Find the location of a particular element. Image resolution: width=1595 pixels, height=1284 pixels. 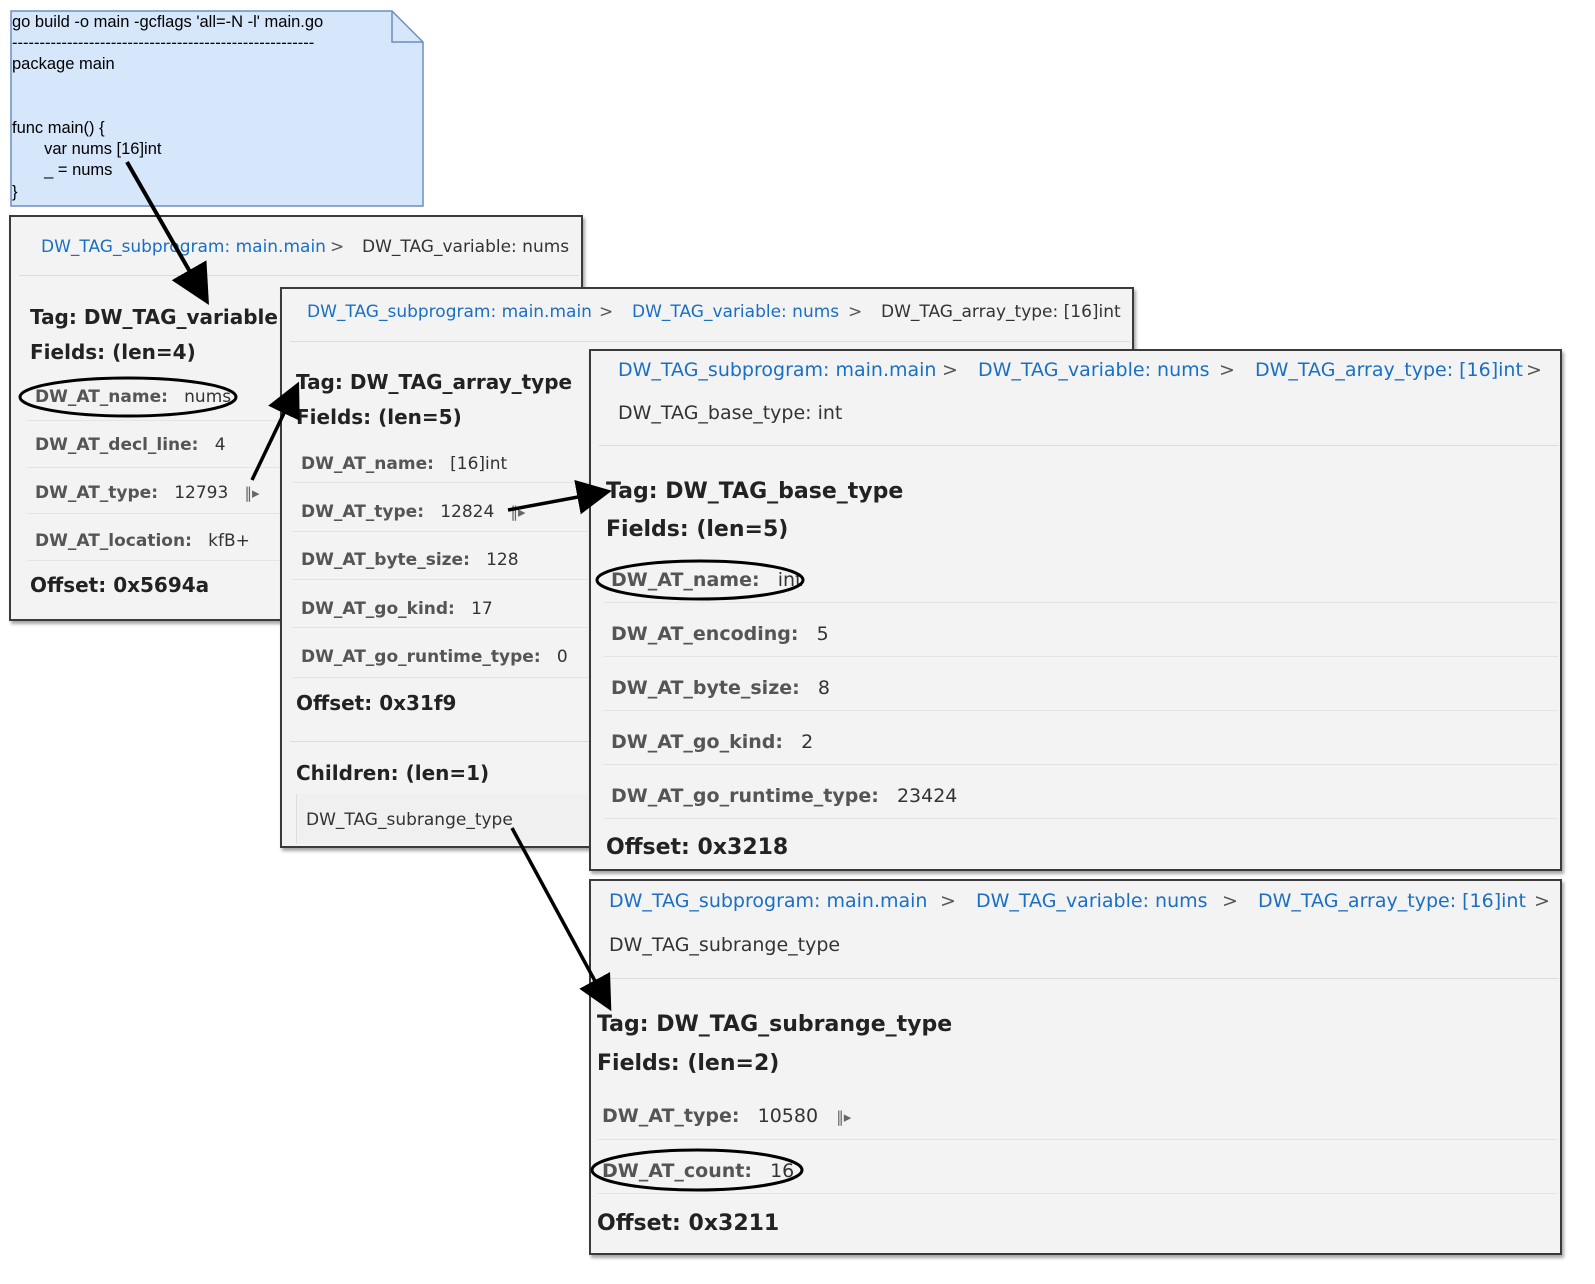

field-value: 12793 is located at coordinates (201, 493).